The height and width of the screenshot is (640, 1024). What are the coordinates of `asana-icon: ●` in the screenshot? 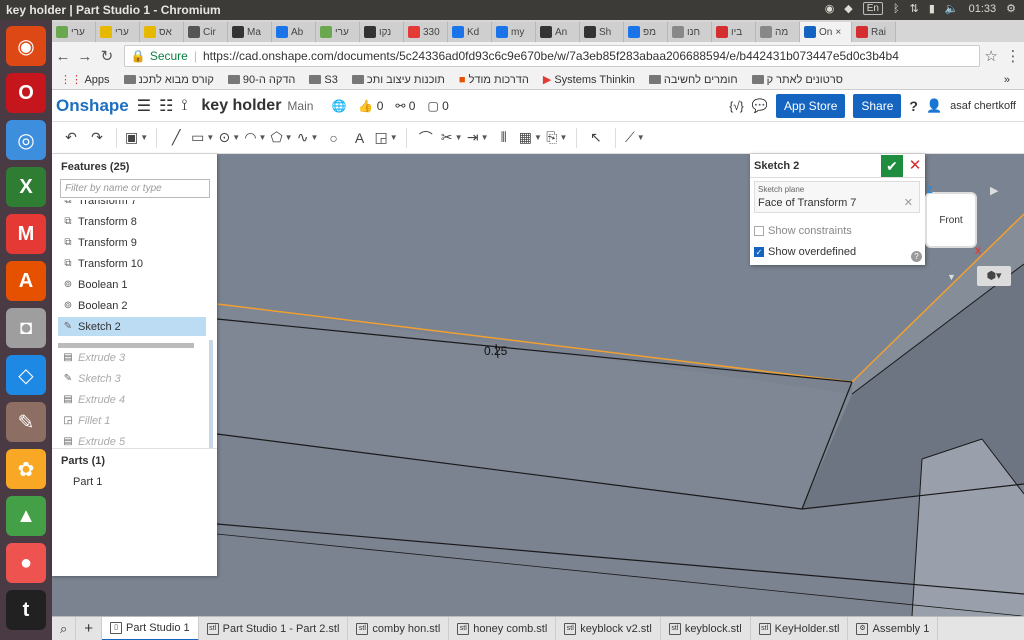 It's located at (26, 563).